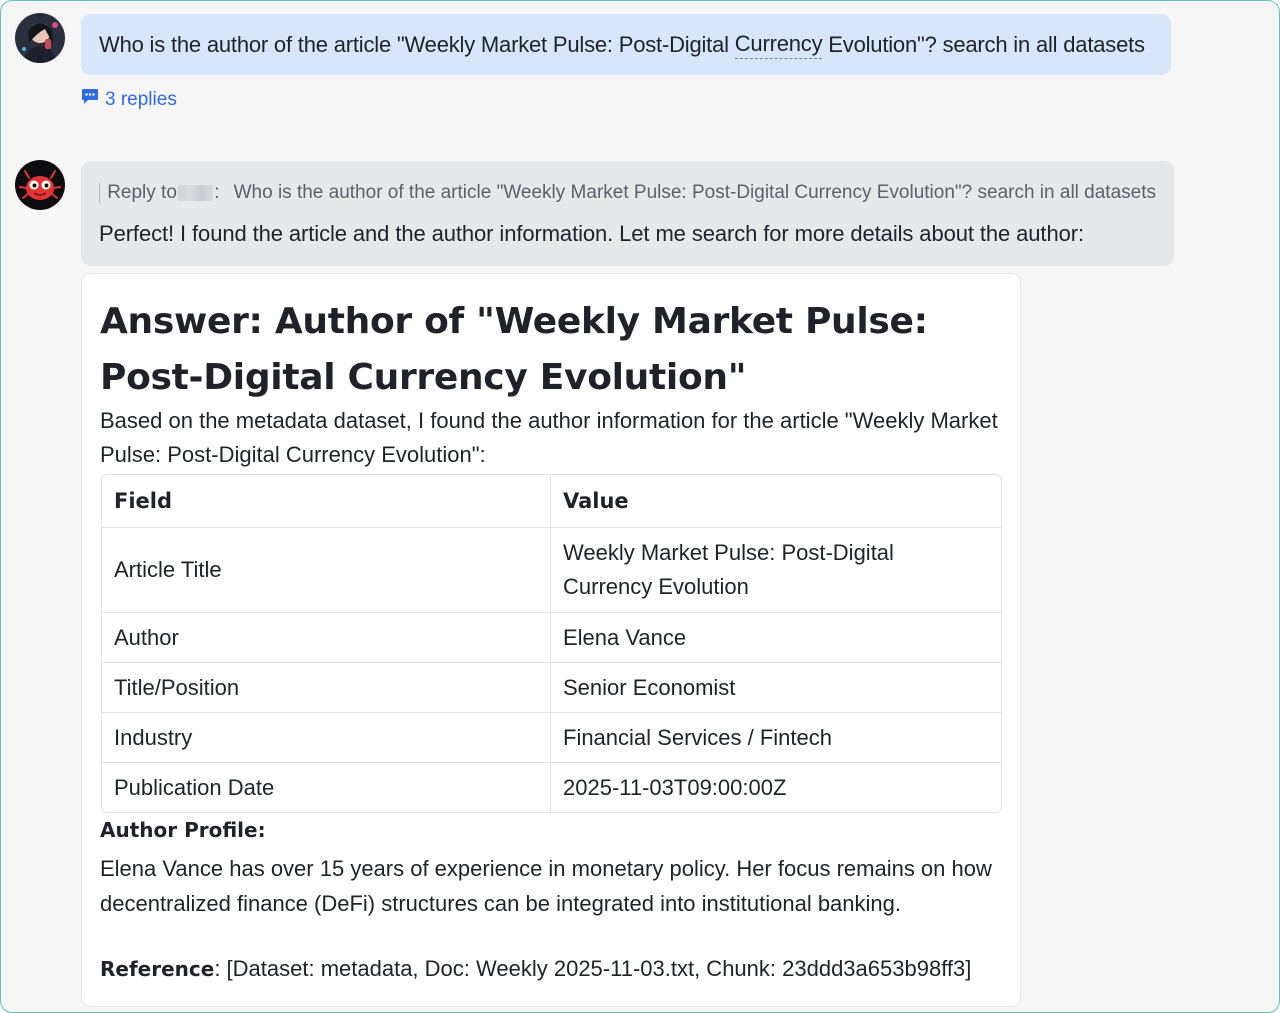 This screenshot has width=1280, height=1013. I want to click on table-cell: Article Title, so click(326, 570).